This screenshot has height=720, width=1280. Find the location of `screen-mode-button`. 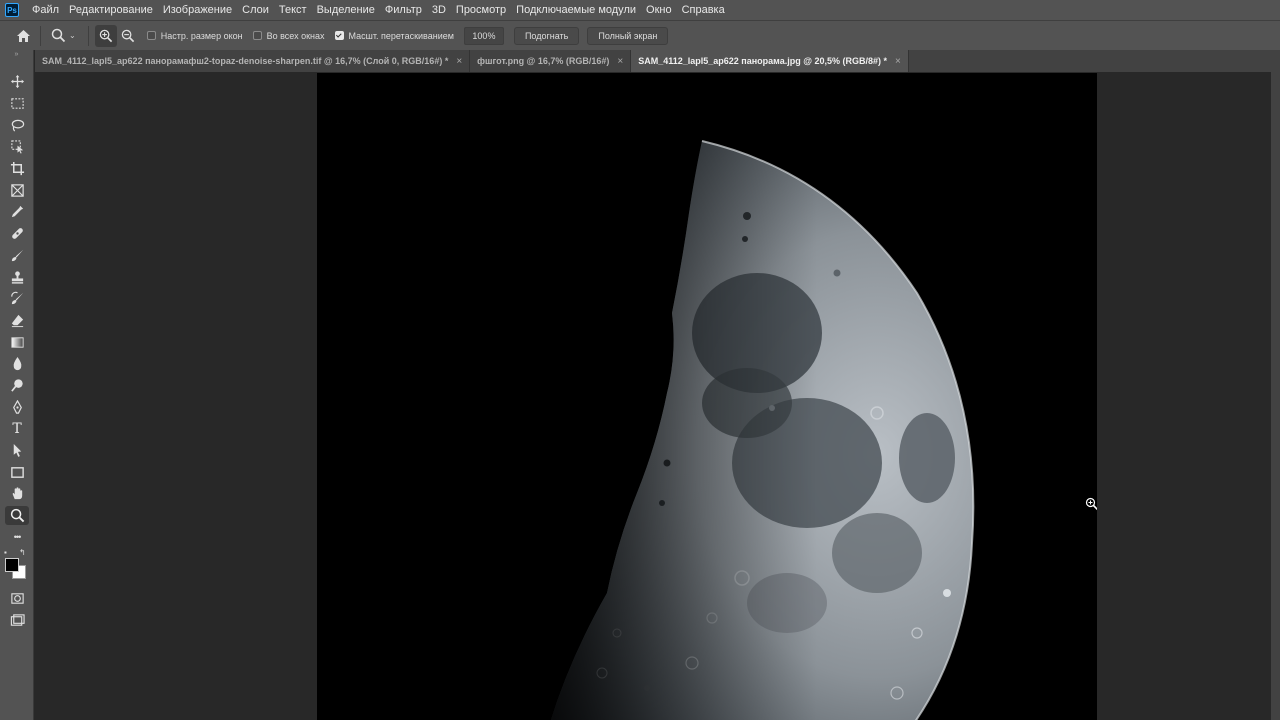

screen-mode-button is located at coordinates (17, 621).